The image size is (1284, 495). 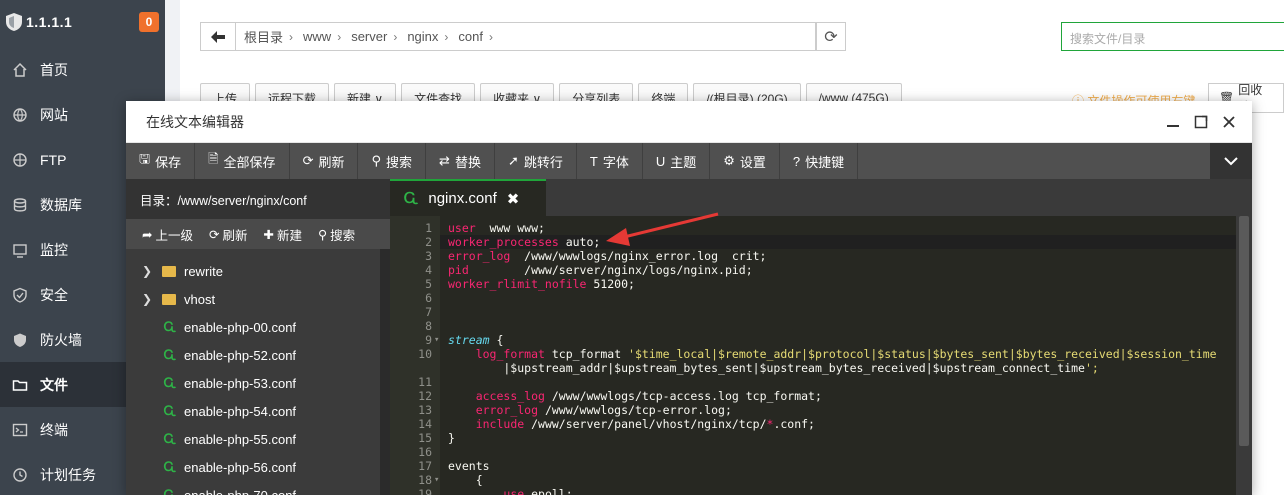 I want to click on code-text: stream {, so click(x=476, y=340).